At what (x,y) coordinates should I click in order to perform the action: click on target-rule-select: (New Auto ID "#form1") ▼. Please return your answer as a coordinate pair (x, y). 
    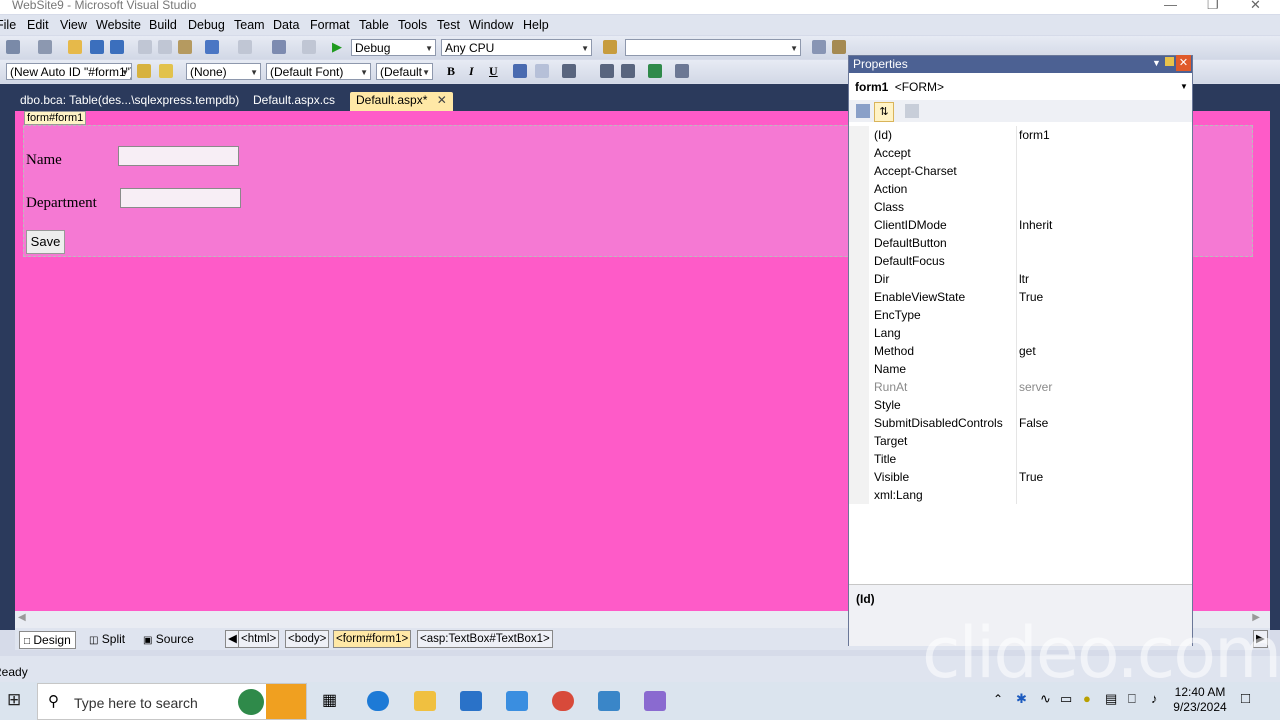
    Looking at the image, I should click on (69, 71).